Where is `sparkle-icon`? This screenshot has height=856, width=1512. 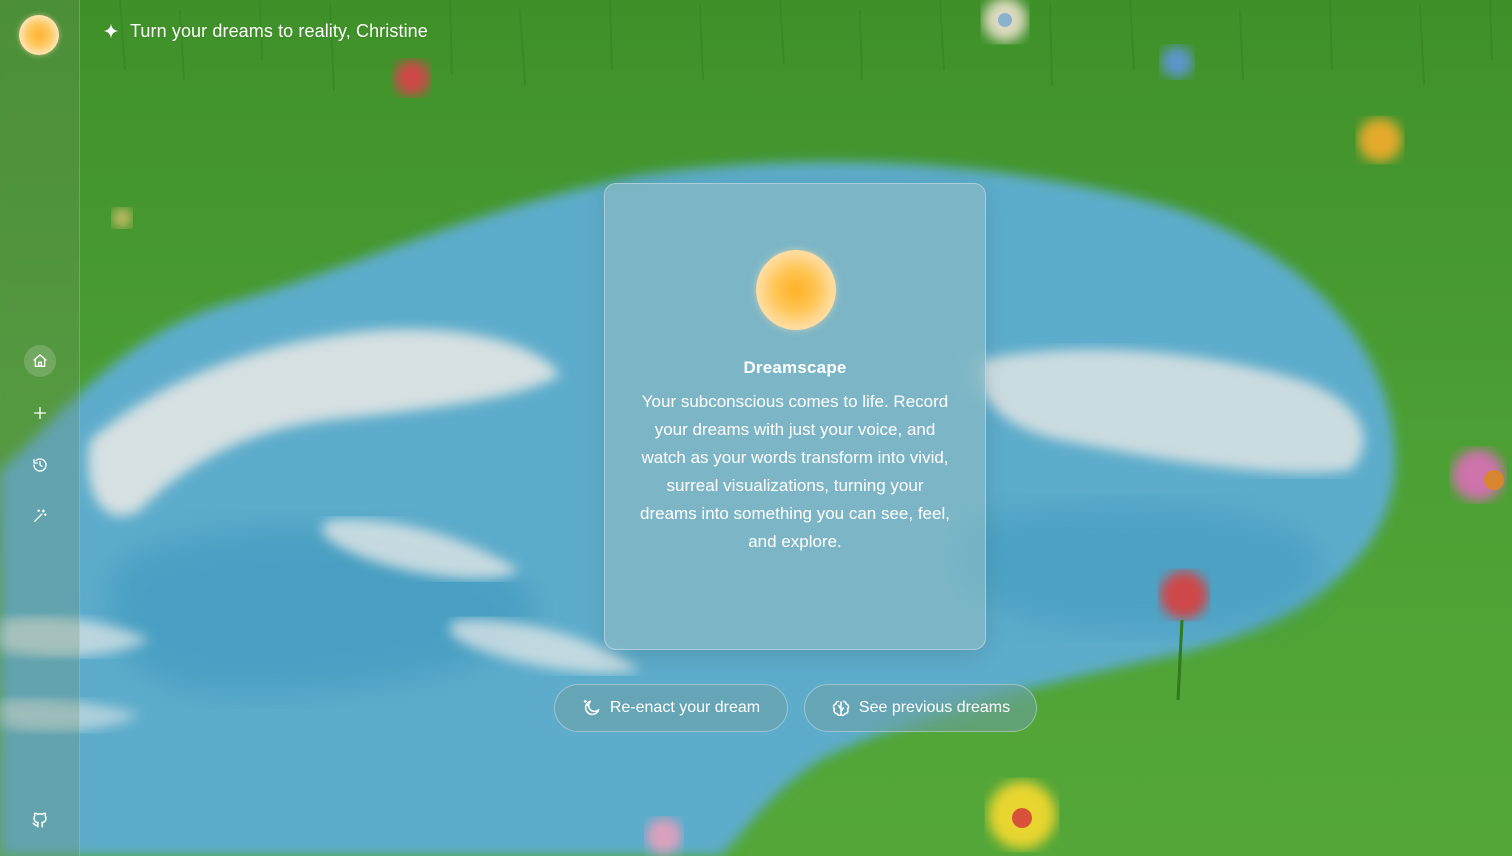 sparkle-icon is located at coordinates (111, 31).